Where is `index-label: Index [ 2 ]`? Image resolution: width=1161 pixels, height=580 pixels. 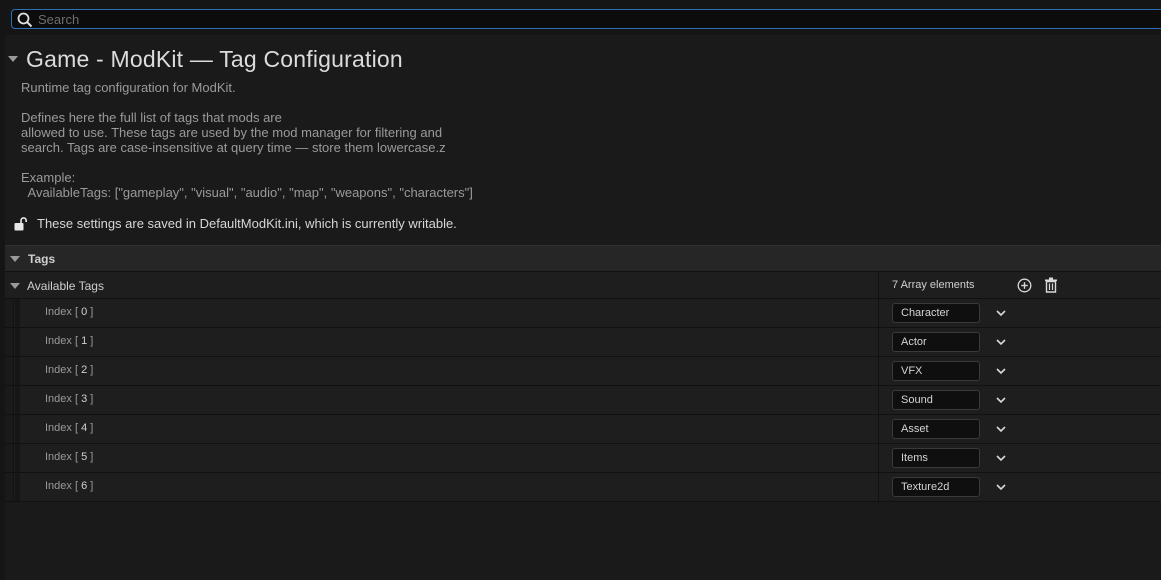
index-label: Index [ 2 ] is located at coordinates (69, 370).